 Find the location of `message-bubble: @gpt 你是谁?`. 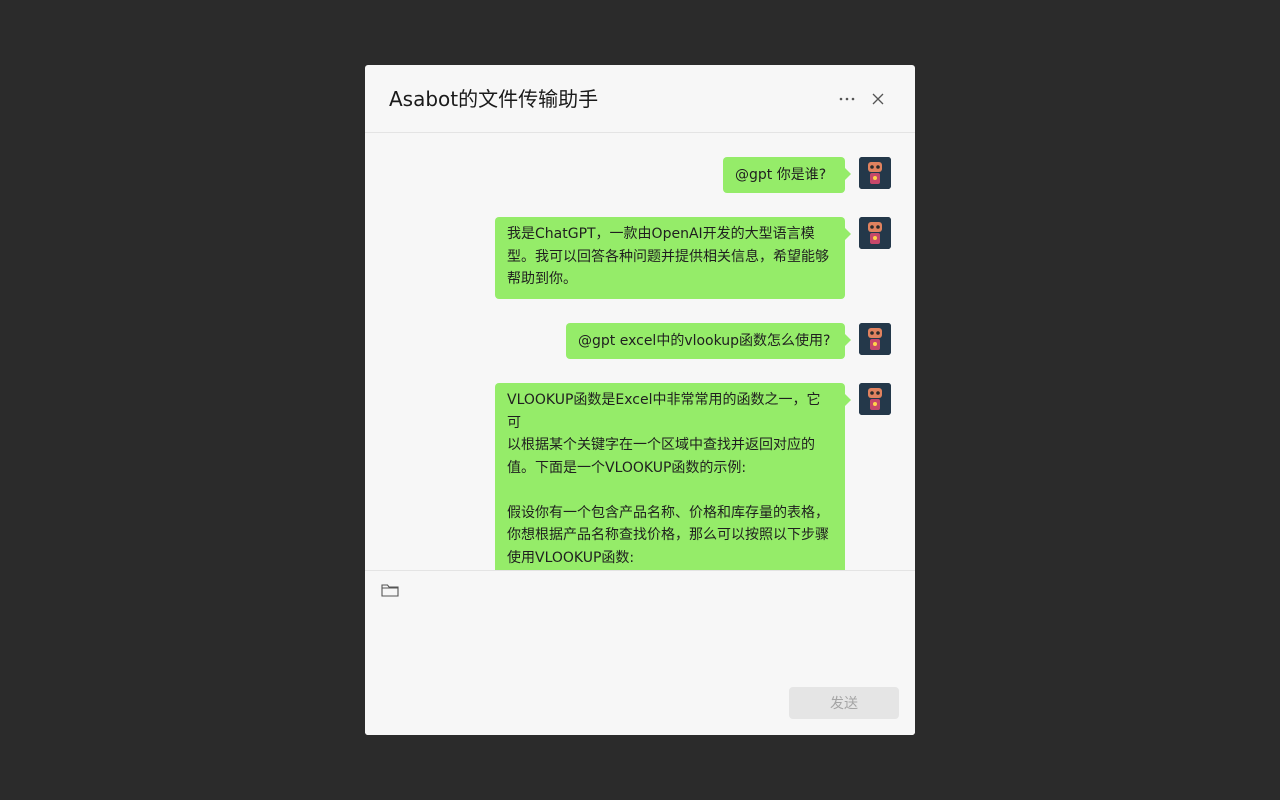

message-bubble: @gpt 你是谁? is located at coordinates (787, 175).